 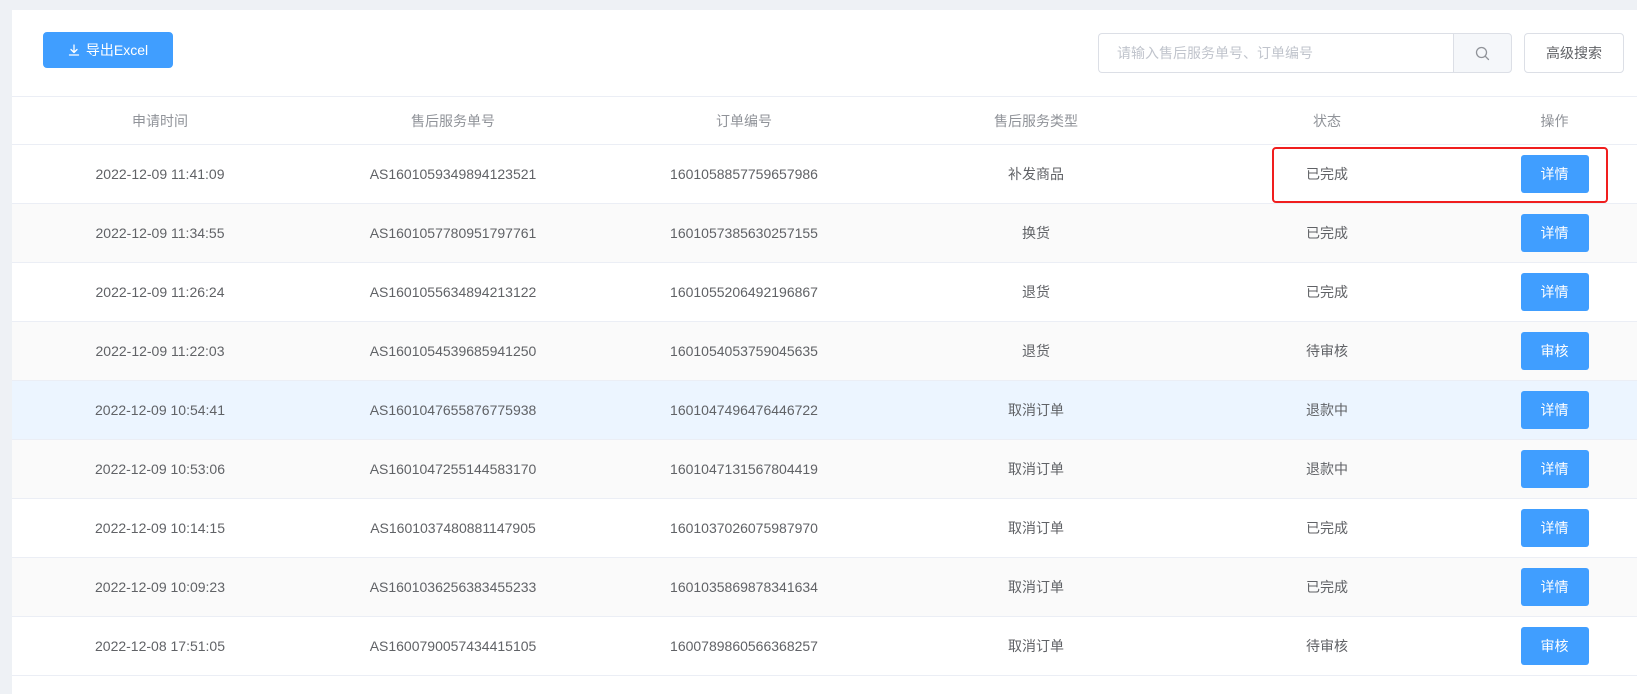 What do you see at coordinates (117, 50) in the screenshot?
I see `export-excel-label: 导出Excel` at bounding box center [117, 50].